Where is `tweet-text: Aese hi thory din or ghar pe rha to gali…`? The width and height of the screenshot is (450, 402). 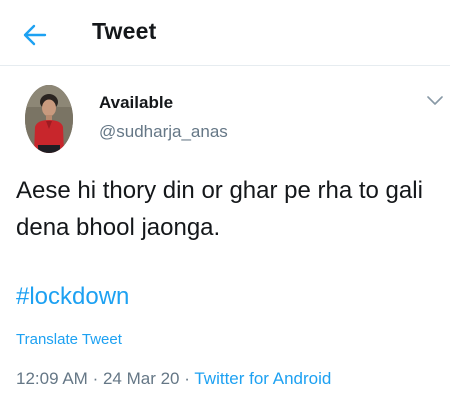 tweet-text: Aese hi thory din or ghar pe rha to gali… is located at coordinates (219, 209).